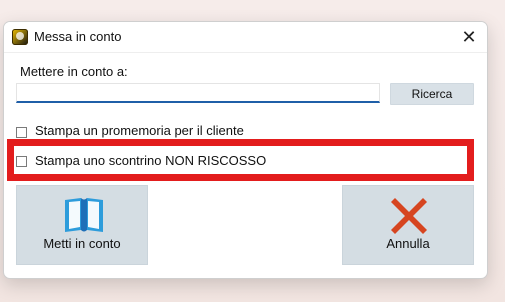 Image resolution: width=505 pixels, height=302 pixels. I want to click on search-button: Ricerca, so click(432, 94).